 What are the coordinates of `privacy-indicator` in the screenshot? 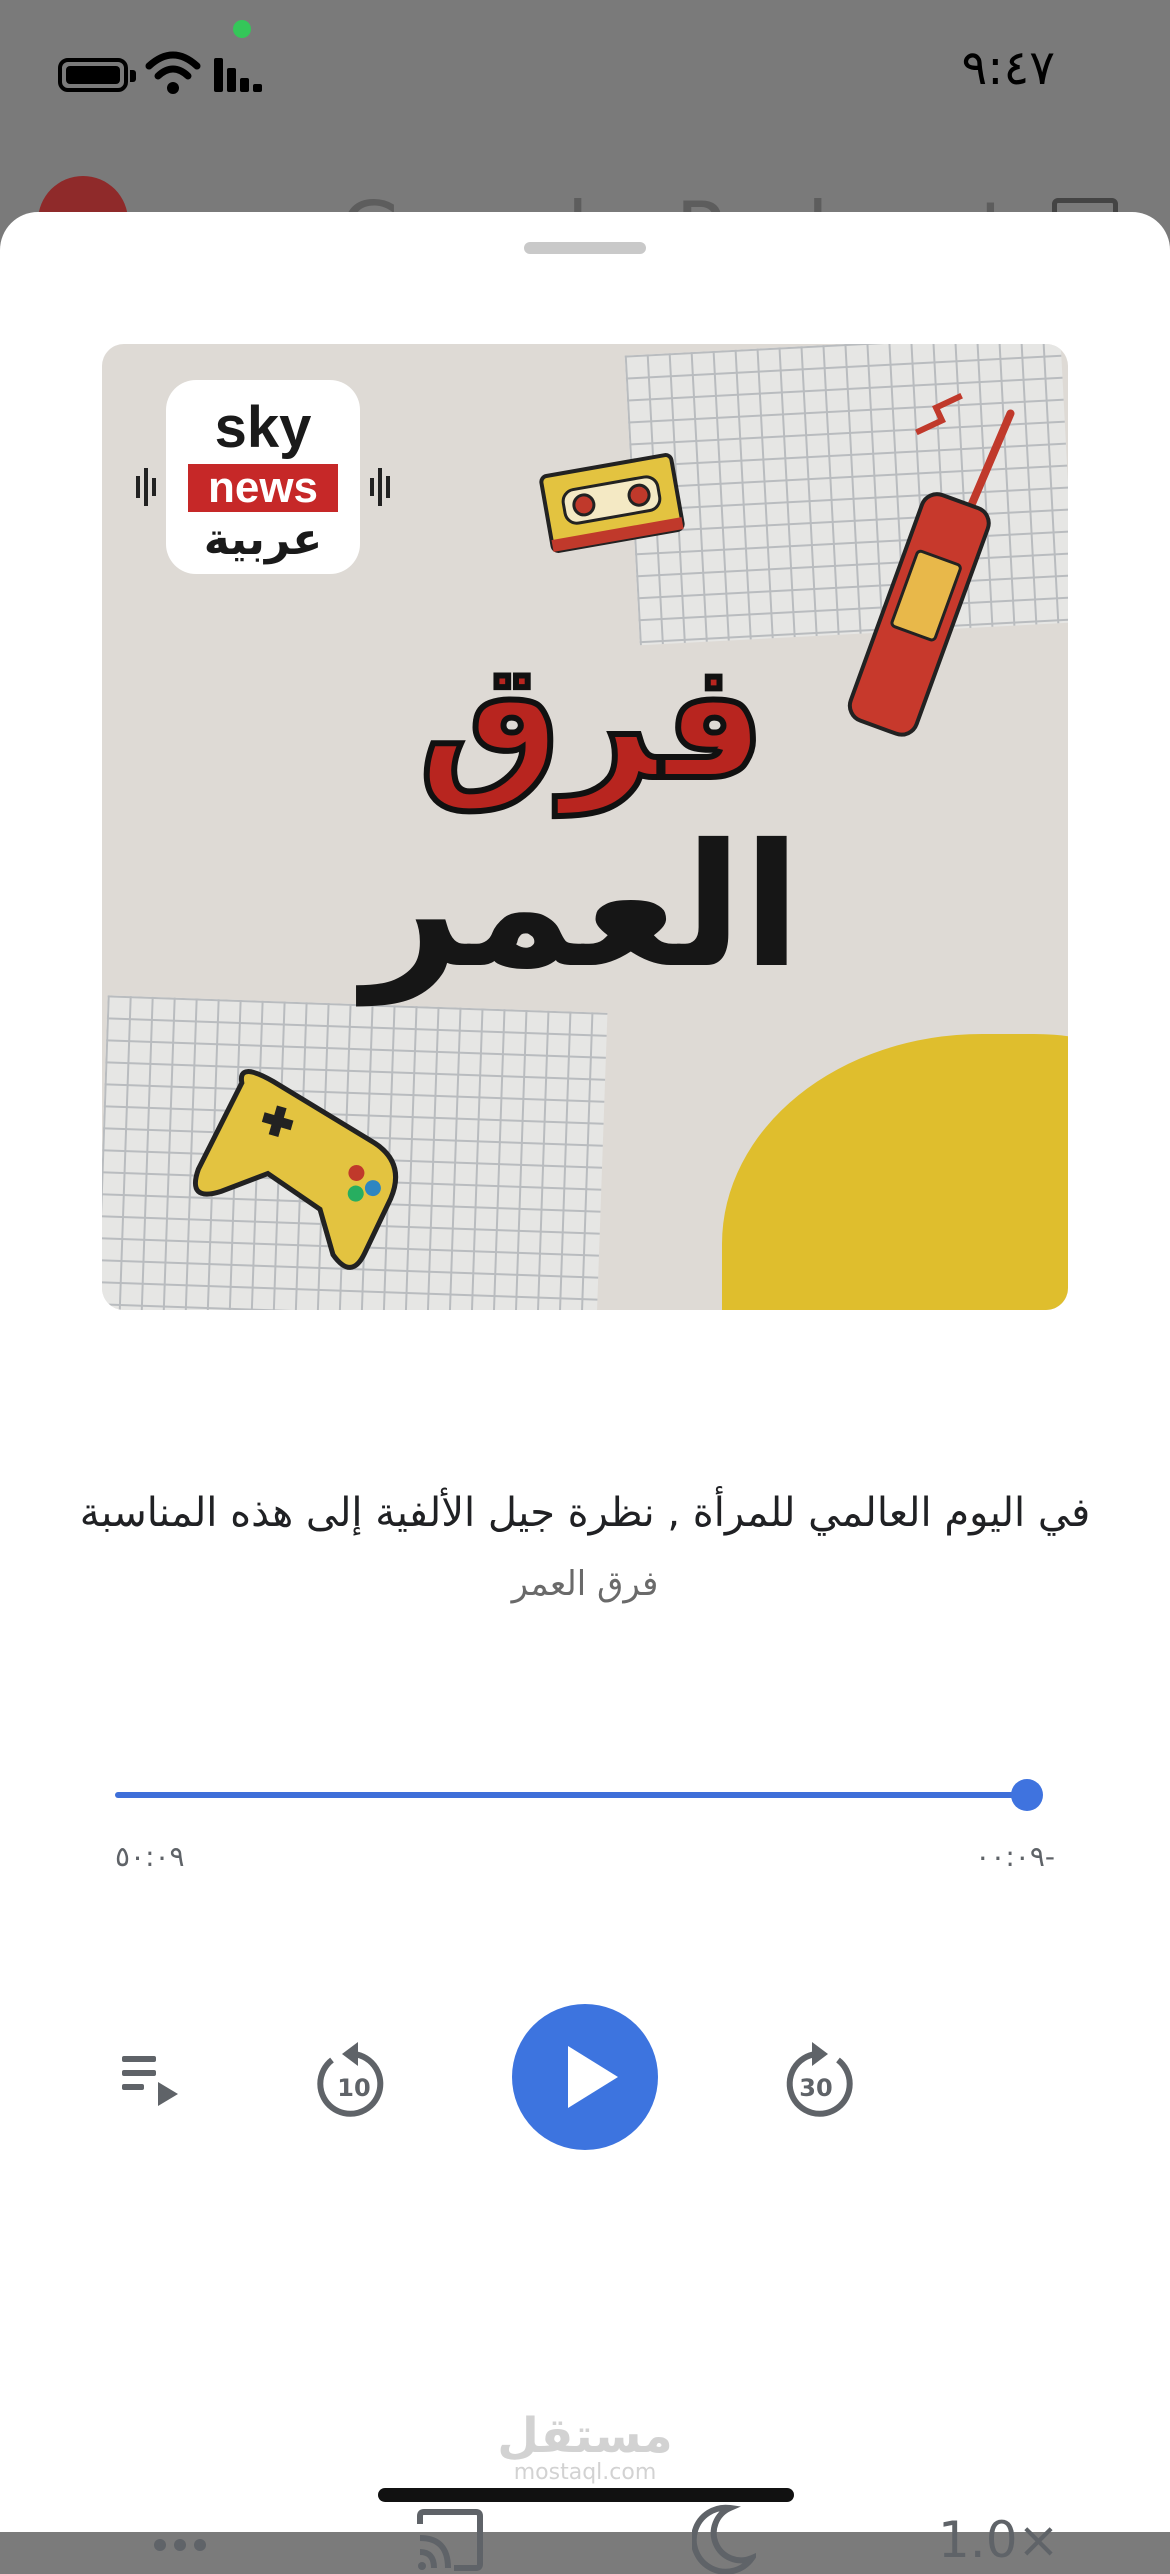 It's located at (242, 29).